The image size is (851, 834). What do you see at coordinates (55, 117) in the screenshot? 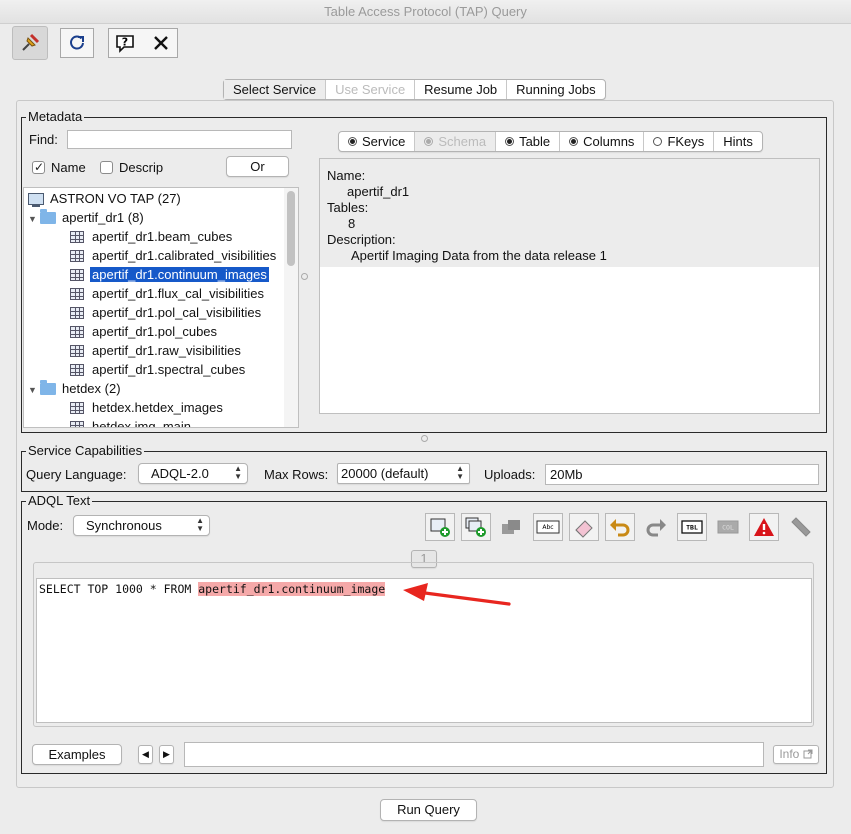
I see `metadata-title: Metadata` at bounding box center [55, 117].